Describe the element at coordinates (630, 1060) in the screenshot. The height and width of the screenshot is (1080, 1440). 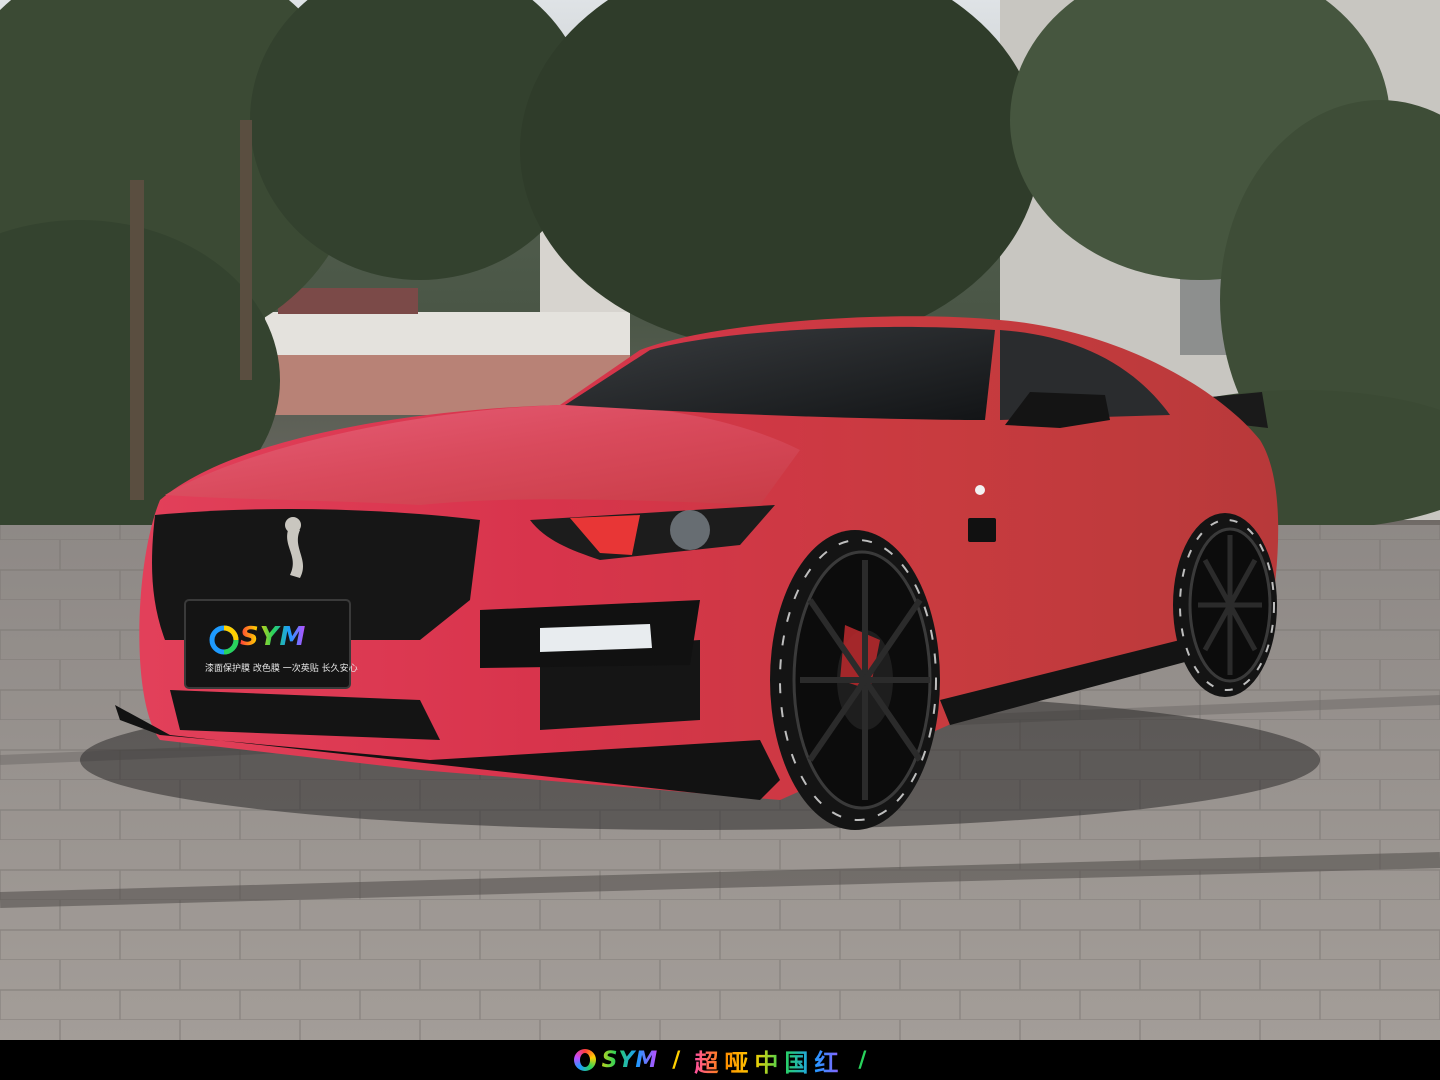
I see `caption-brand: SYM` at that location.